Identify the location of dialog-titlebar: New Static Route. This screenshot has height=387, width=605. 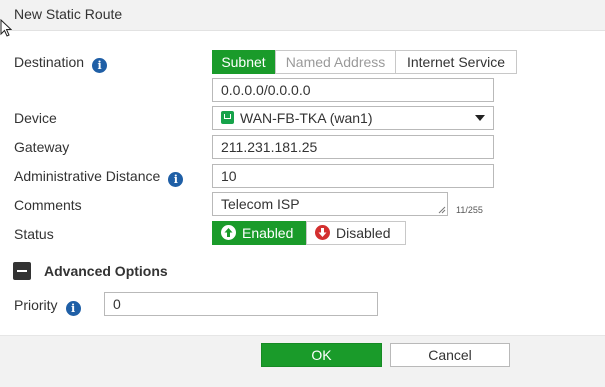
(302, 15).